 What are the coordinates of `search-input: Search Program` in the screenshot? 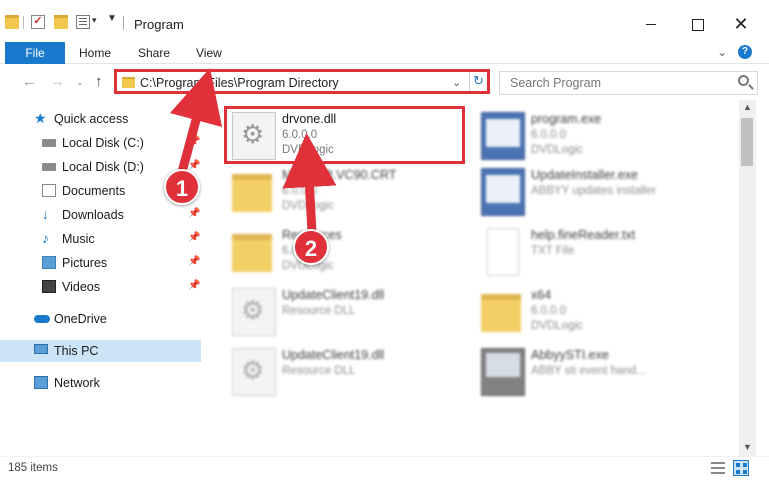 It's located at (628, 83).